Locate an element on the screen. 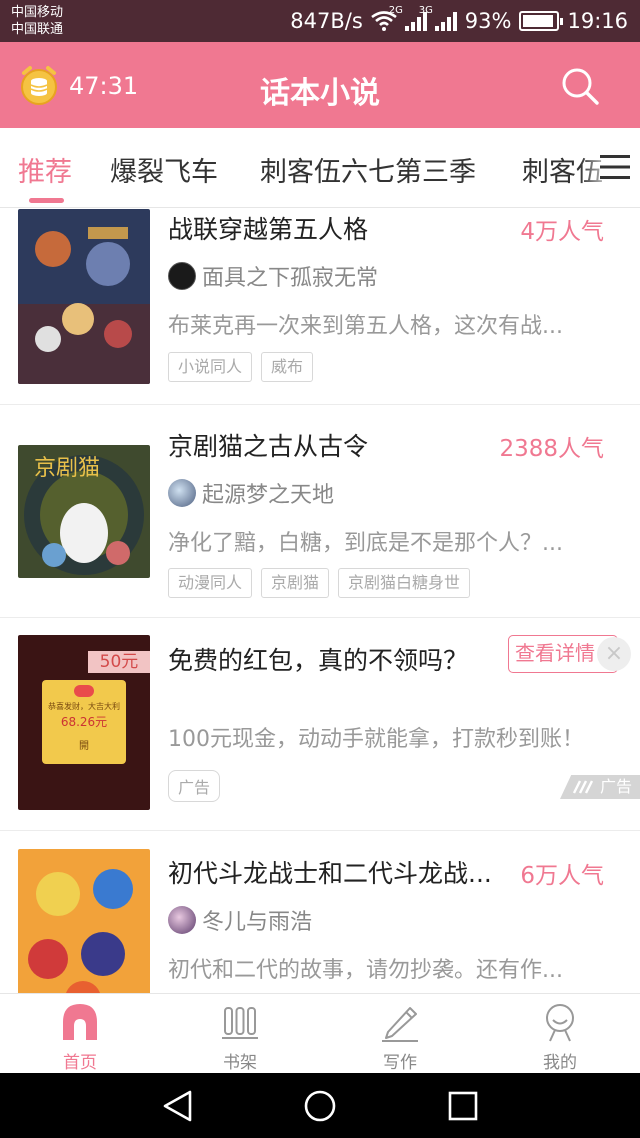 This screenshot has width=640, height=1138. carrier-2: 中国联通 is located at coordinates (37, 29).